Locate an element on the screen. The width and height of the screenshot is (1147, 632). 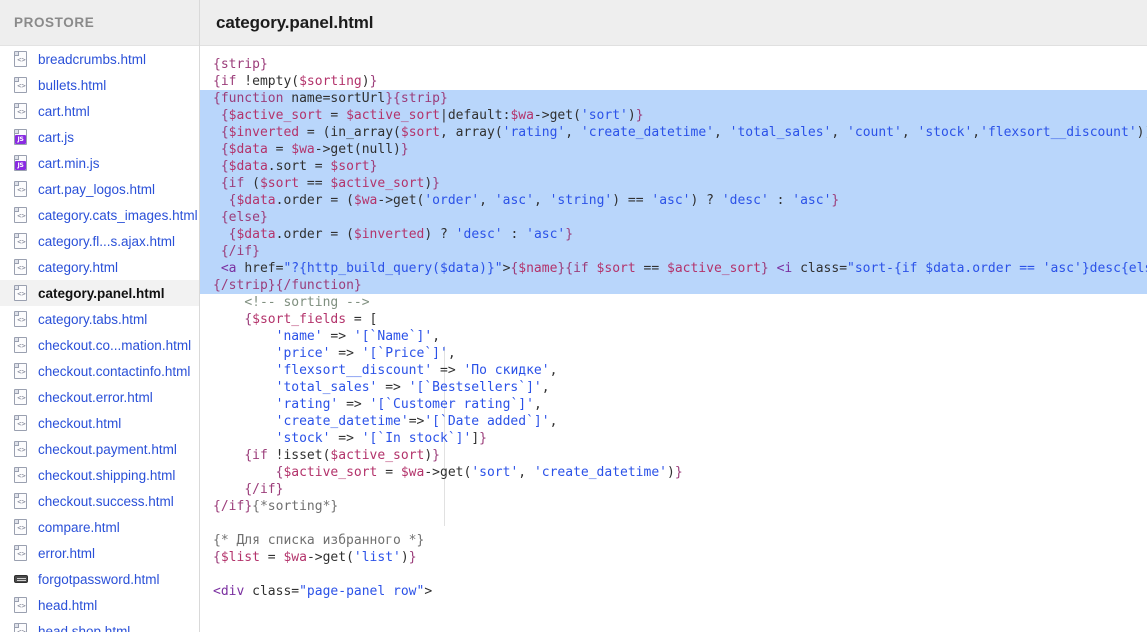
code-line: {/strip}{/function} is located at coordinates (673, 285).